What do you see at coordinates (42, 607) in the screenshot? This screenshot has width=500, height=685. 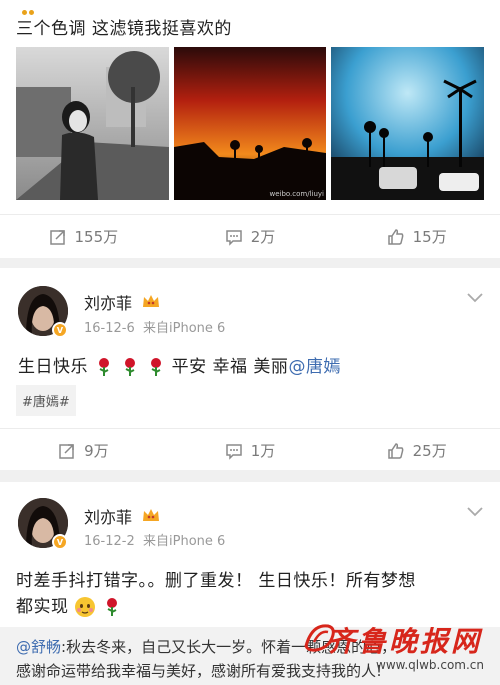 I see `post-text-end: 都实现` at bounding box center [42, 607].